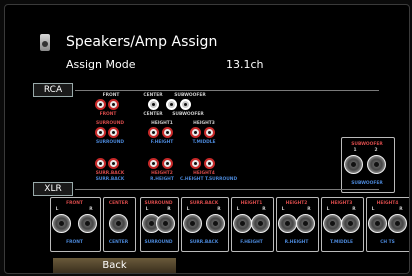 The height and width of the screenshot is (276, 412). Describe the element at coordinates (190, 95) in the screenshot. I see `rca-subwoofer-top-label: SUBWOOFER` at that location.